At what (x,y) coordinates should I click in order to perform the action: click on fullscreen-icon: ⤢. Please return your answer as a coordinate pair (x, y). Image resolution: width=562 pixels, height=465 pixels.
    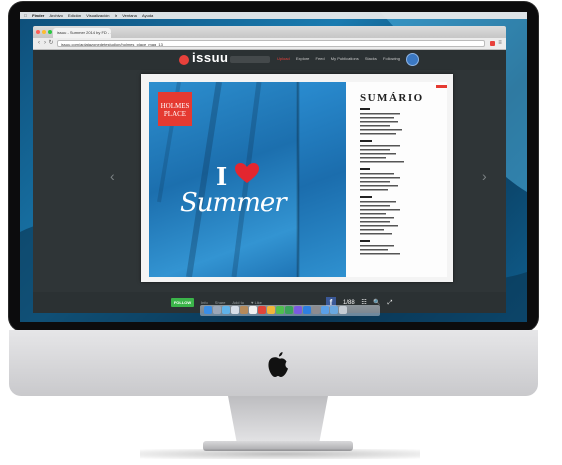
    Looking at the image, I should click on (390, 303).